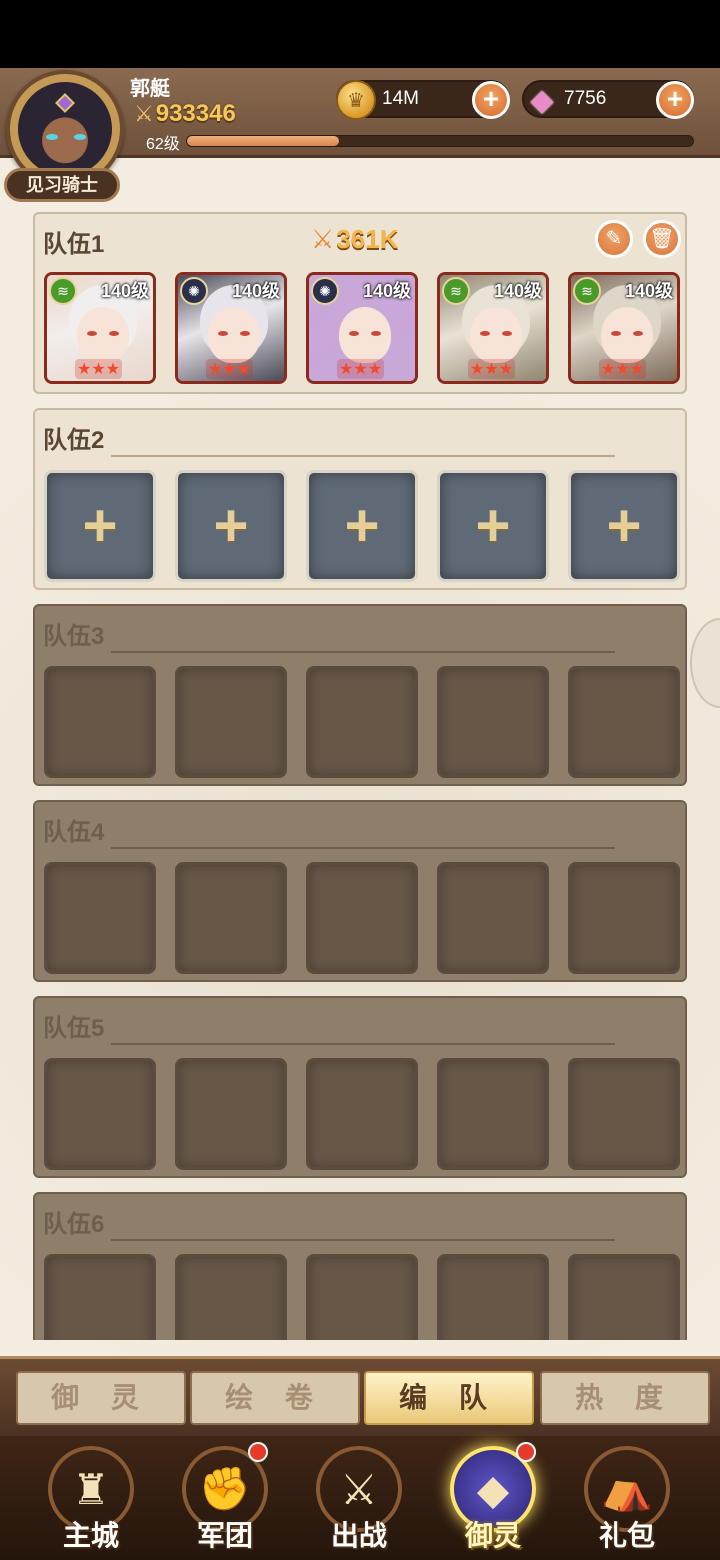  I want to click on team-label: 队伍3, so click(74, 636).